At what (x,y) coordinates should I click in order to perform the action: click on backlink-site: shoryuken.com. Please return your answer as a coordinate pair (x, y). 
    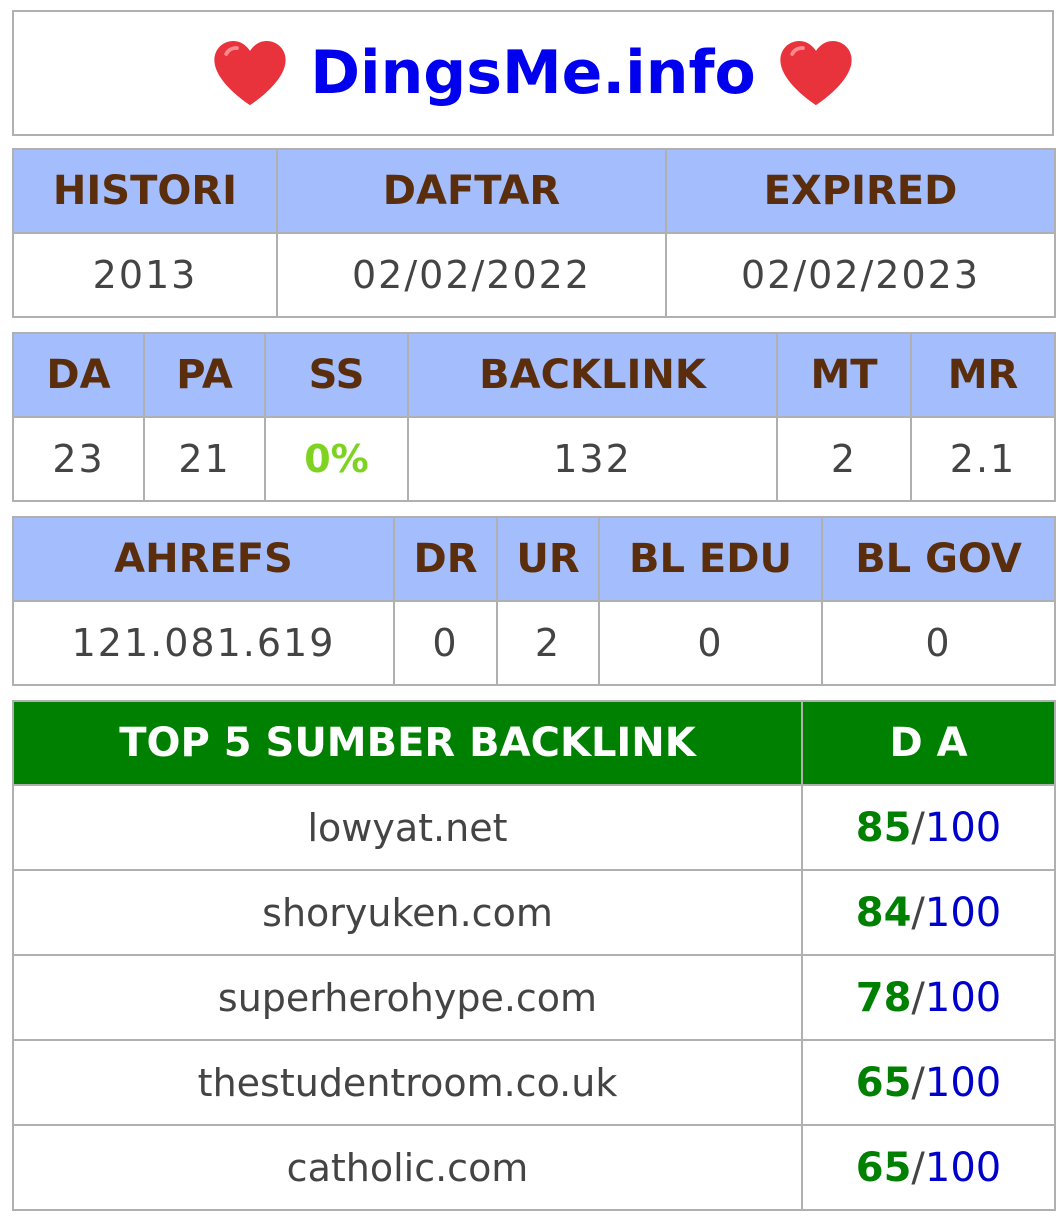
    Looking at the image, I should click on (407, 912).